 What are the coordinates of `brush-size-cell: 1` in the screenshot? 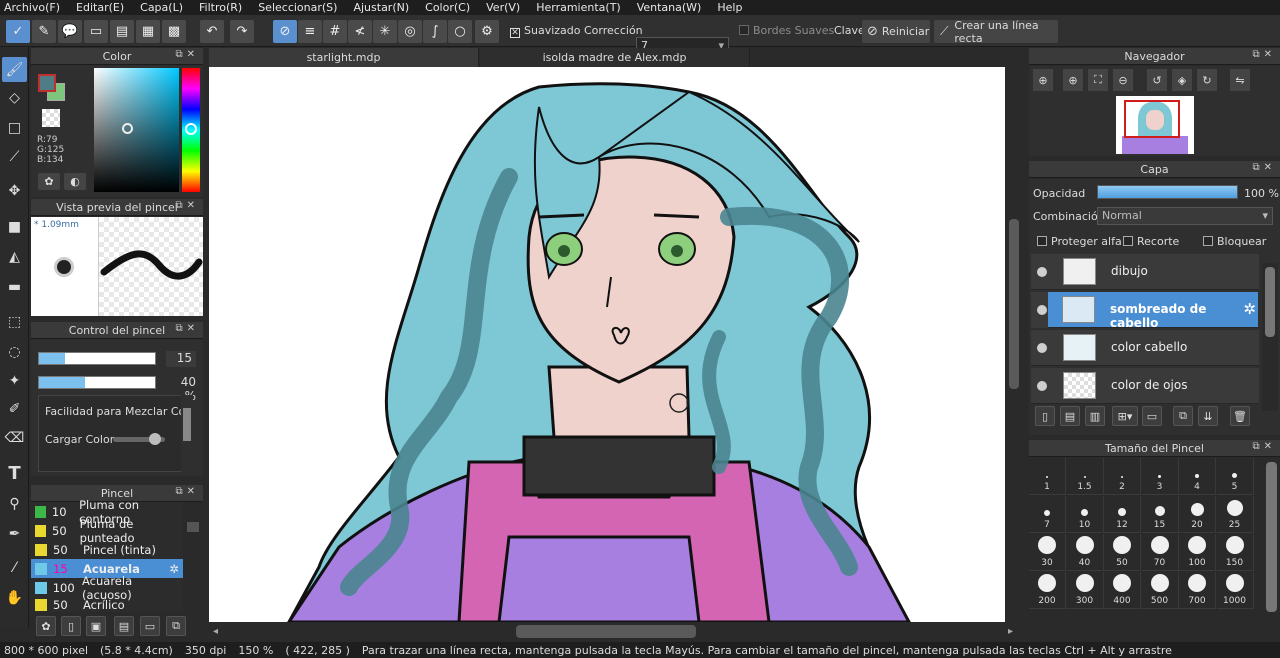 It's located at (1047, 476).